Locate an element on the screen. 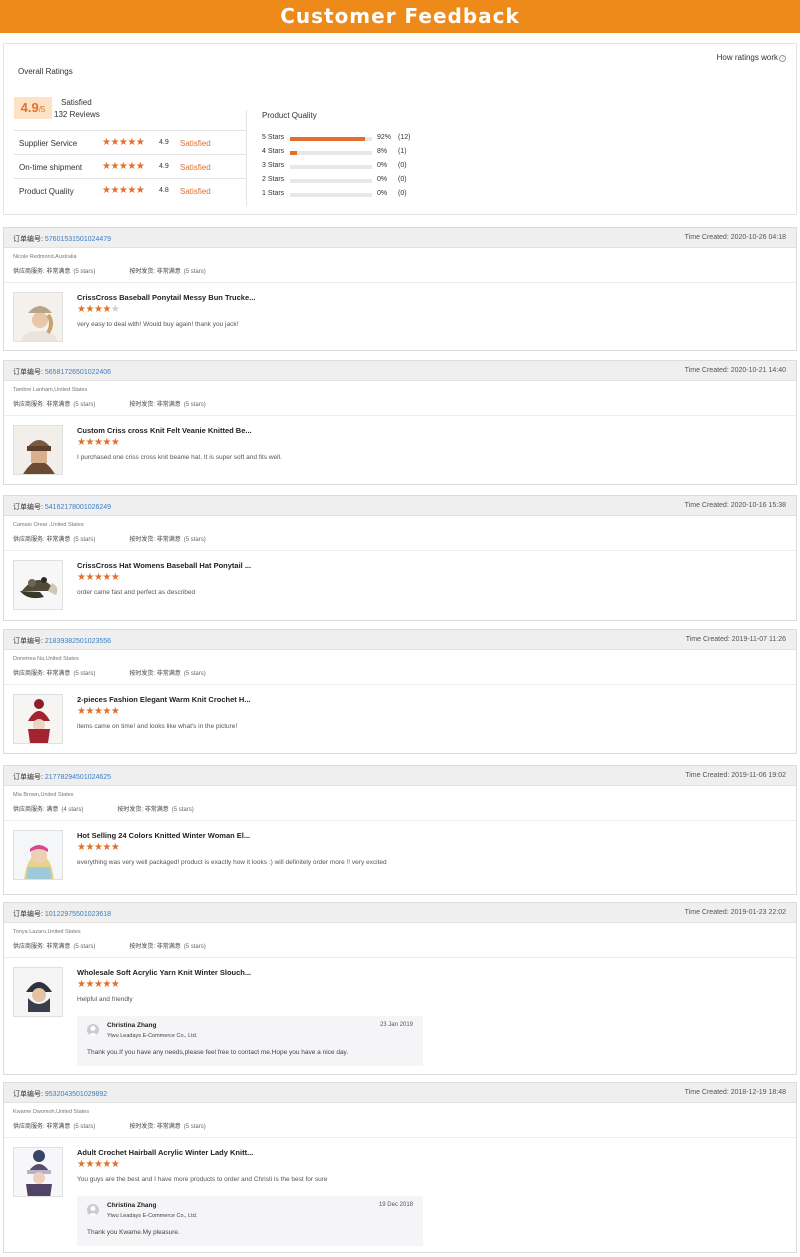 The width and height of the screenshot is (800, 1257). buyer-name: Tonya Lazaro,United States is located at coordinates (47, 932).